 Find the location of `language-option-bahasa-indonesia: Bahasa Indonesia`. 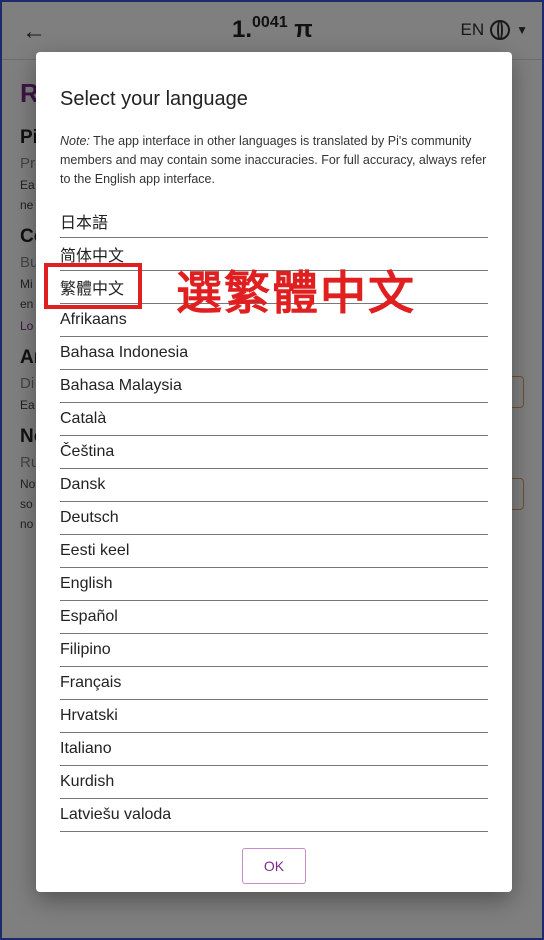

language-option-bahasa-indonesia: Bahasa Indonesia is located at coordinates (274, 353).